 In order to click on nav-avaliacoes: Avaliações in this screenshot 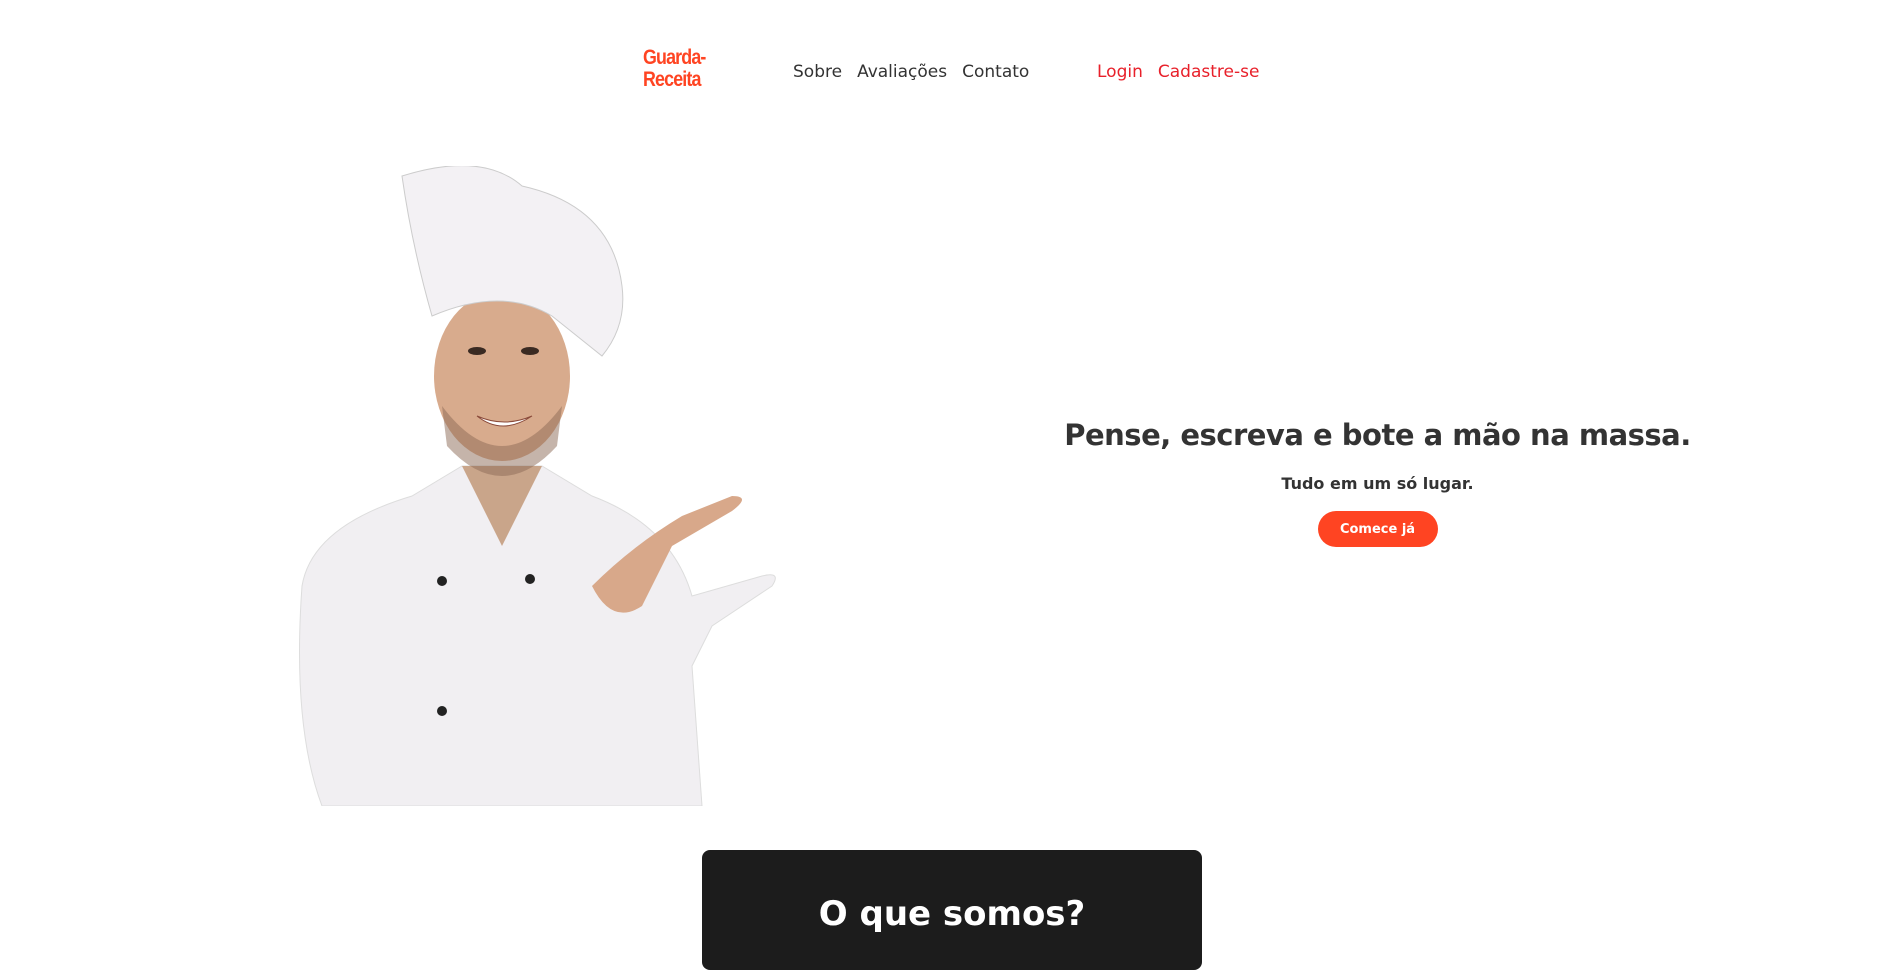, I will do `click(902, 72)`.